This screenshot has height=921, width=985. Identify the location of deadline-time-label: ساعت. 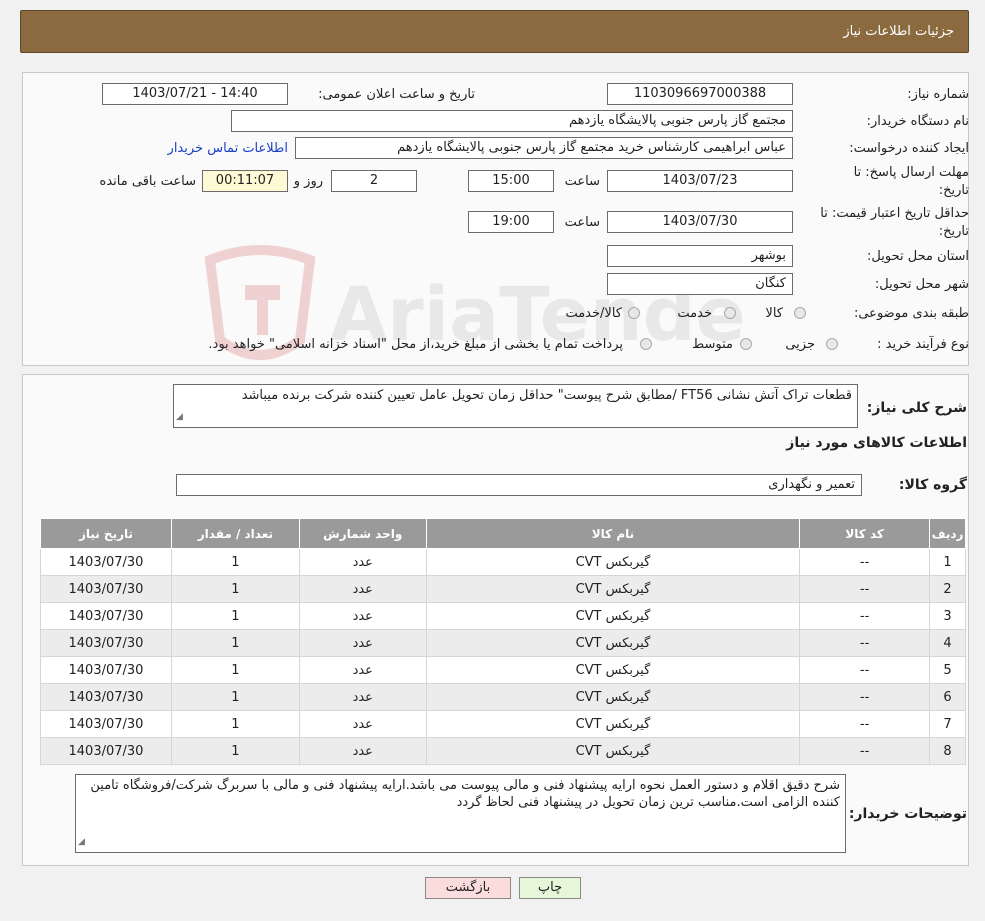
(582, 181).